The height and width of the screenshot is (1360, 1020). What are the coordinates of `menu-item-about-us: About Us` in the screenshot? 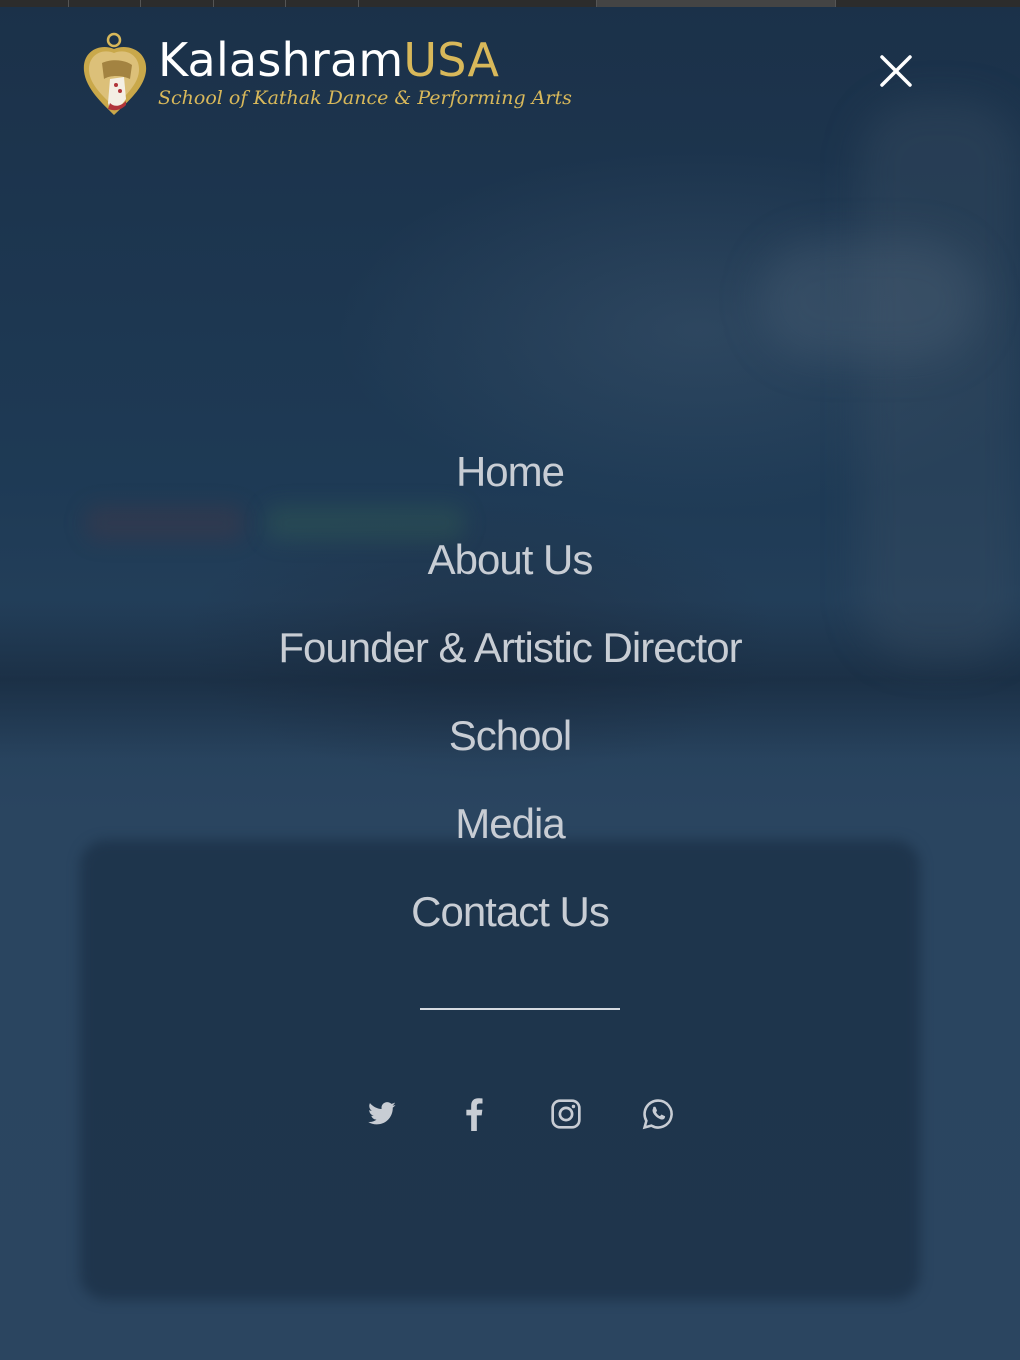 It's located at (511, 560).